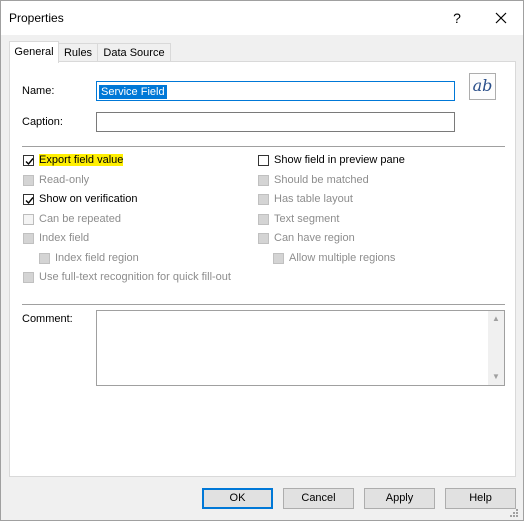 Image resolution: width=524 pixels, height=521 pixels. I want to click on checkbox-label: Index field, so click(64, 238).